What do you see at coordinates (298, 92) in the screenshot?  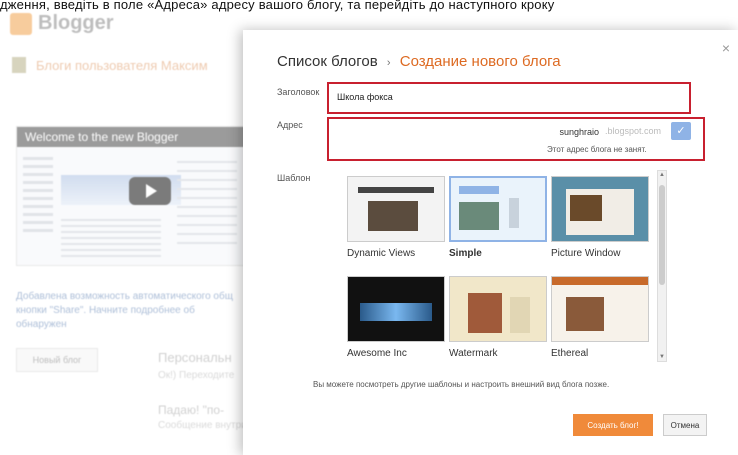 I see `title-label: Заголовок` at bounding box center [298, 92].